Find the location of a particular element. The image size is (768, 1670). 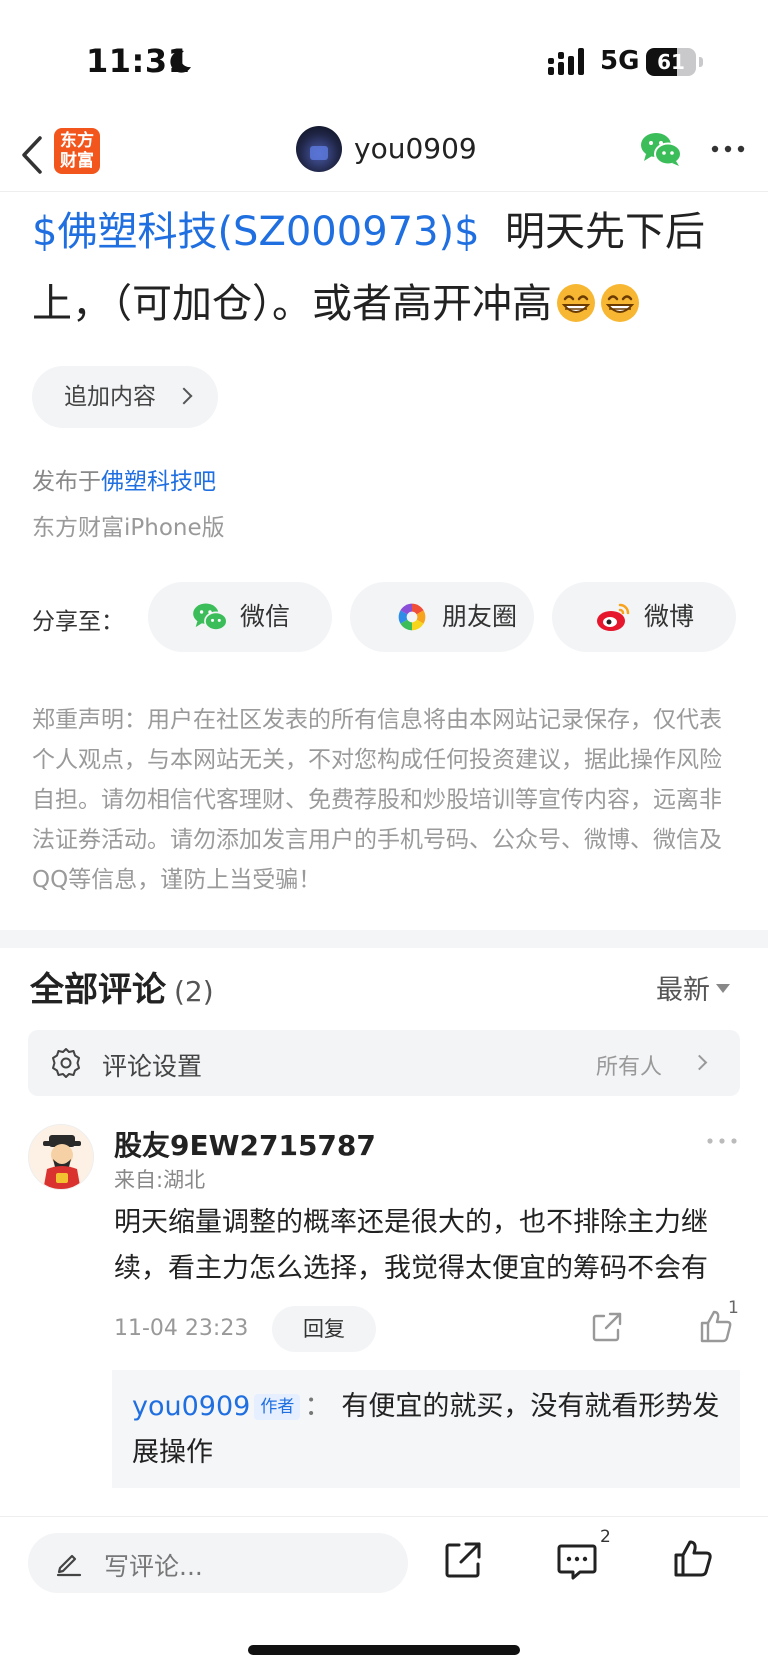

share-label: 分享至： is located at coordinates (78, 622).